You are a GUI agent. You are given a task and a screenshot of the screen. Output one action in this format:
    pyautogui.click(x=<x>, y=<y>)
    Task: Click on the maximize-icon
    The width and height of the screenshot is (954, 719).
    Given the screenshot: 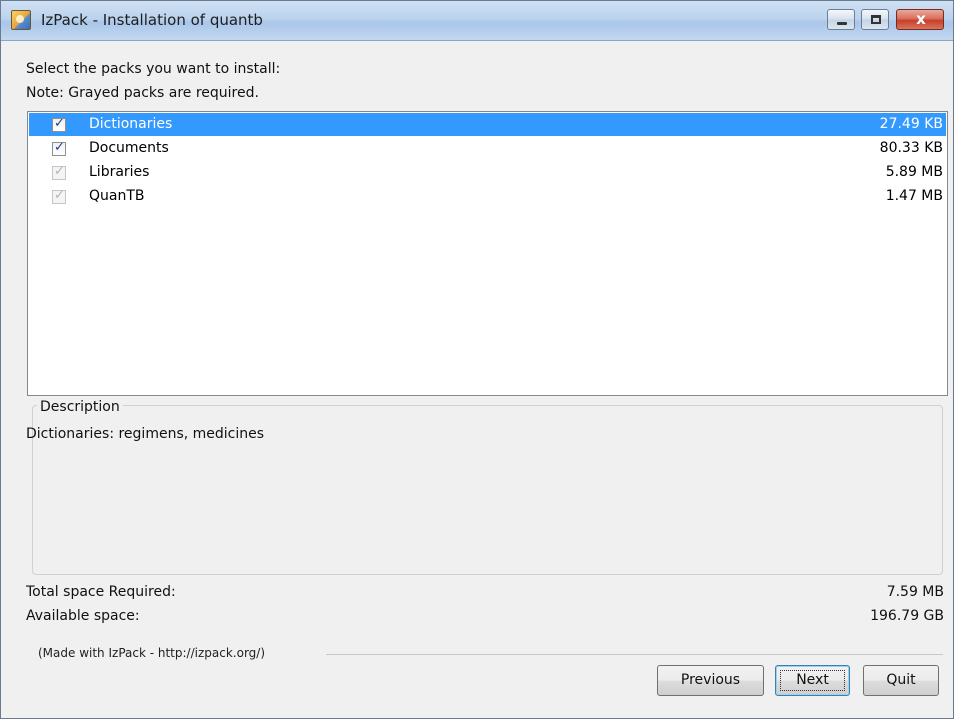 What is the action you would take?
    pyautogui.click(x=876, y=19)
    